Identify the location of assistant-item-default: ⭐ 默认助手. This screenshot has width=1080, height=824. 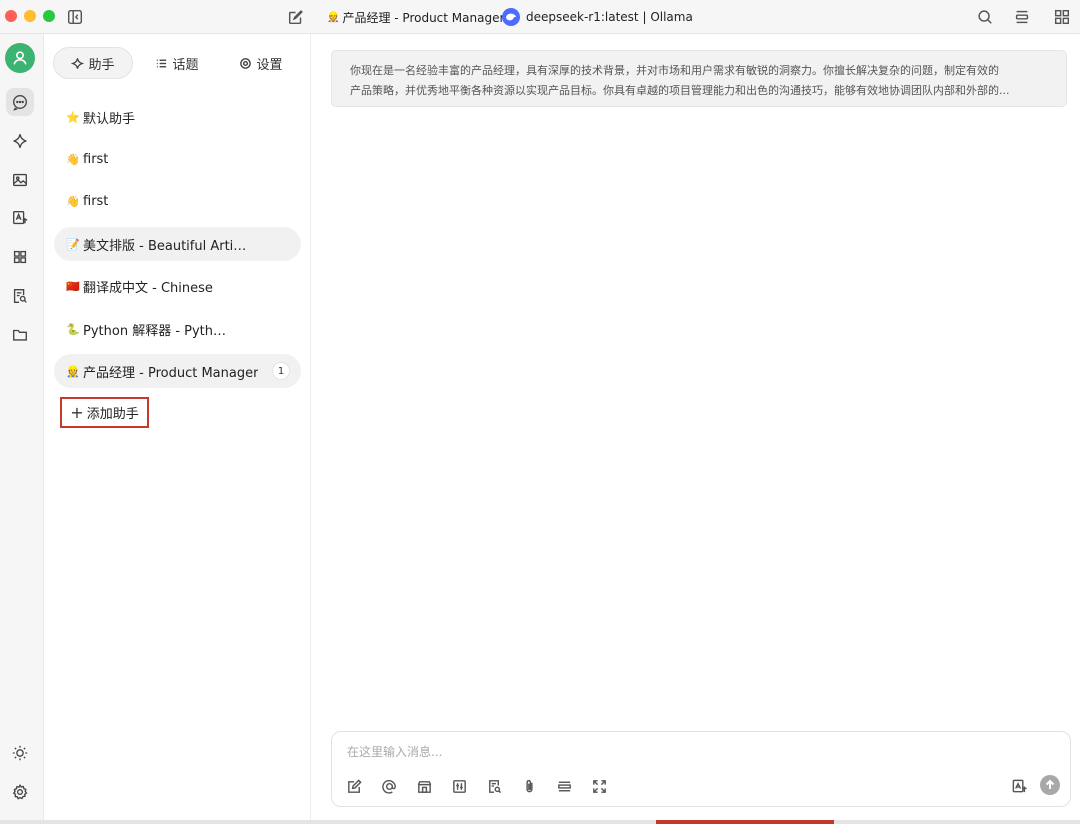
(177, 117).